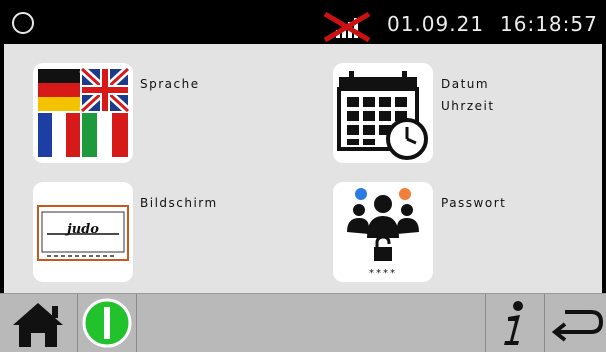 Image resolution: width=606 pixels, height=352 pixels. What do you see at coordinates (303, 24) in the screenshot?
I see `status-bar: 01.09.21 16:18:57` at bounding box center [303, 24].